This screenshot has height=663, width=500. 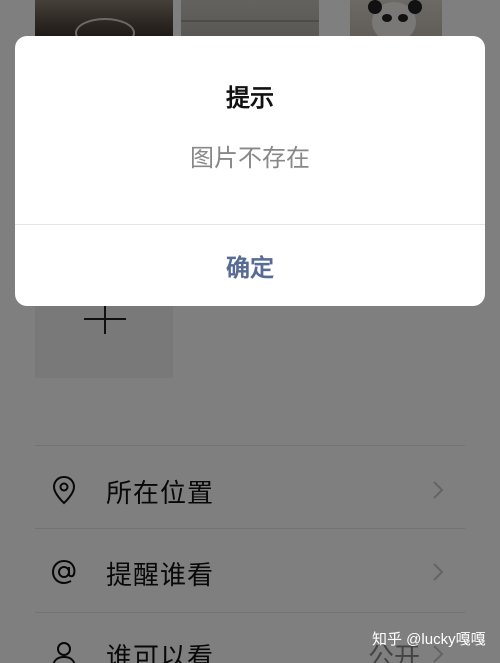 What do you see at coordinates (250, 98) in the screenshot?
I see `dialog-title: 提示` at bounding box center [250, 98].